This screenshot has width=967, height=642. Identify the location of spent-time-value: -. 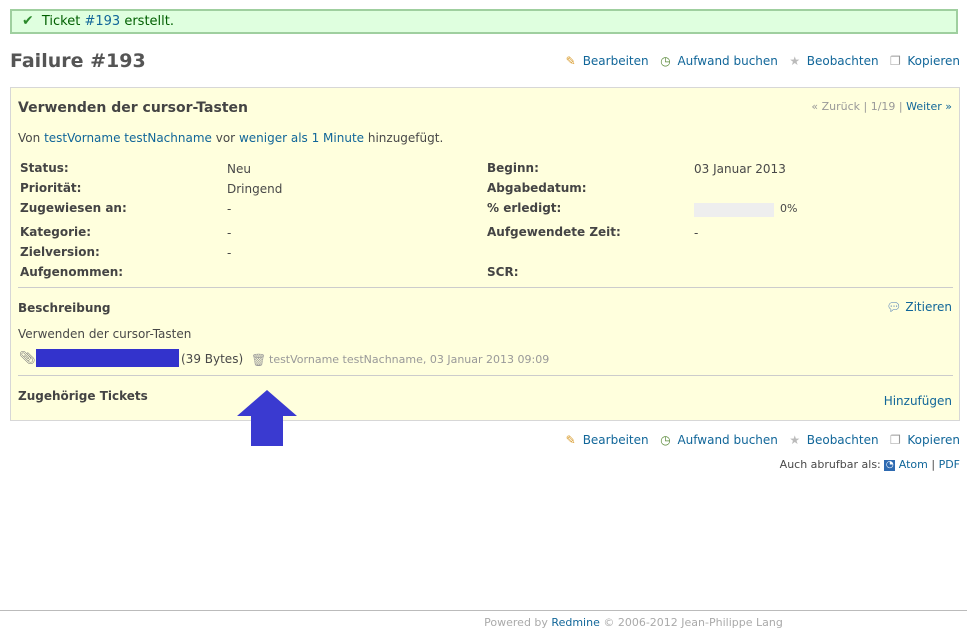
(696, 233).